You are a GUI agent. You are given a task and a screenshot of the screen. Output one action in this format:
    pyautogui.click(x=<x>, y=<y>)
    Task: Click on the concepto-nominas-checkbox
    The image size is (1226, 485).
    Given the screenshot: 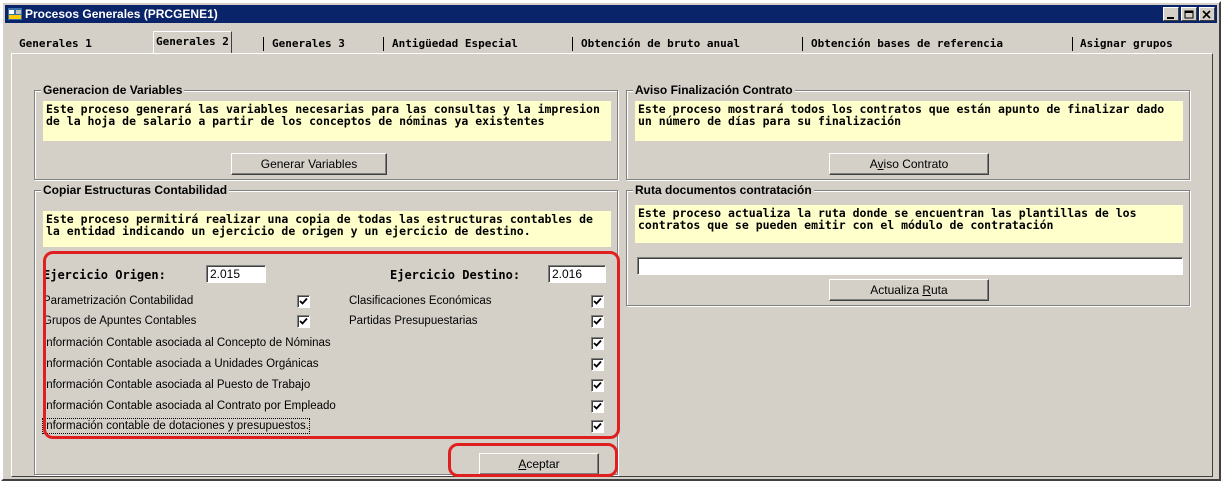 What is the action you would take?
    pyautogui.click(x=597, y=343)
    